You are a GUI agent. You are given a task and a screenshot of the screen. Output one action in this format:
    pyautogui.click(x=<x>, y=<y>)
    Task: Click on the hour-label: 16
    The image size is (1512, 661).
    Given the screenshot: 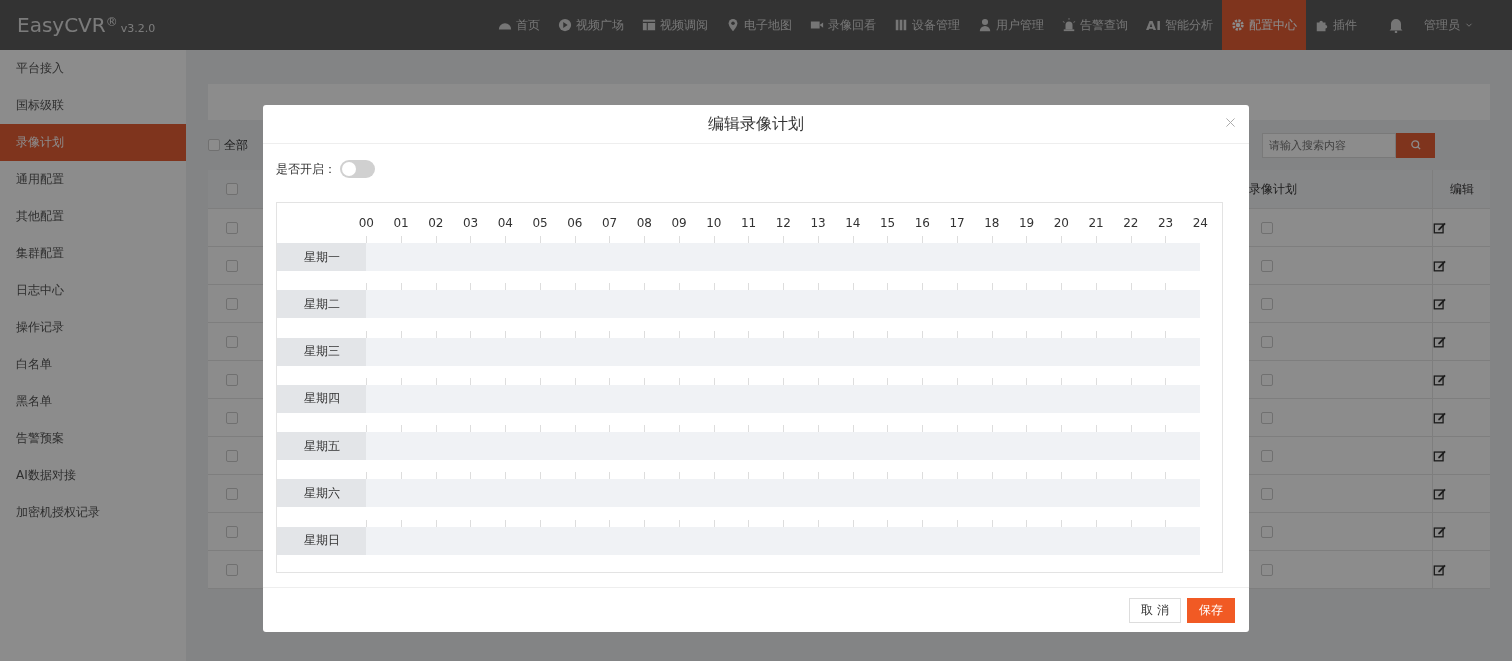 What is the action you would take?
    pyautogui.click(x=922, y=222)
    